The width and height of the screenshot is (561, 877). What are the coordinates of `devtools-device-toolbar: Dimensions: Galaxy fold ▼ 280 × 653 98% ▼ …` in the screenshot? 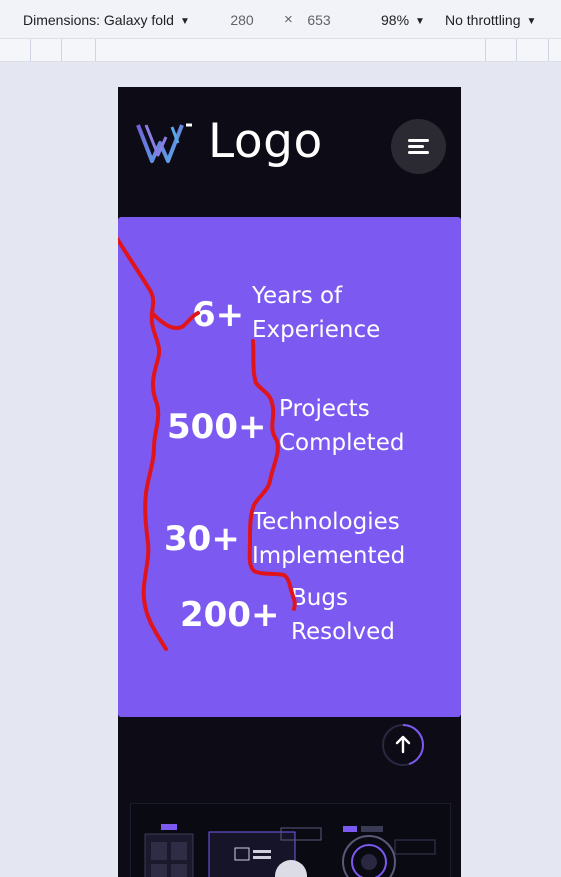 It's located at (280, 19).